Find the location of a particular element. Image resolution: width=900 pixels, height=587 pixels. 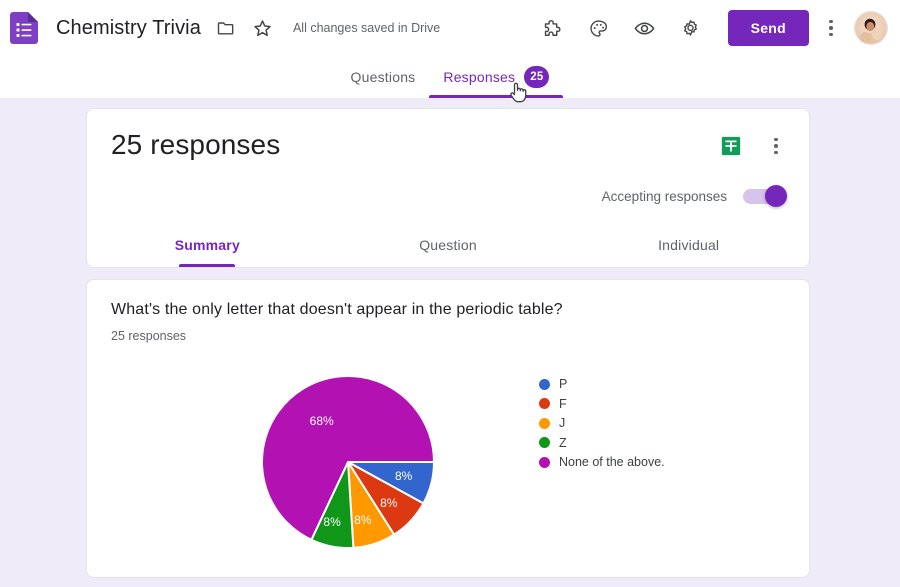

pie-chart-legend: P F J Z None of the above. is located at coordinates (602, 424).